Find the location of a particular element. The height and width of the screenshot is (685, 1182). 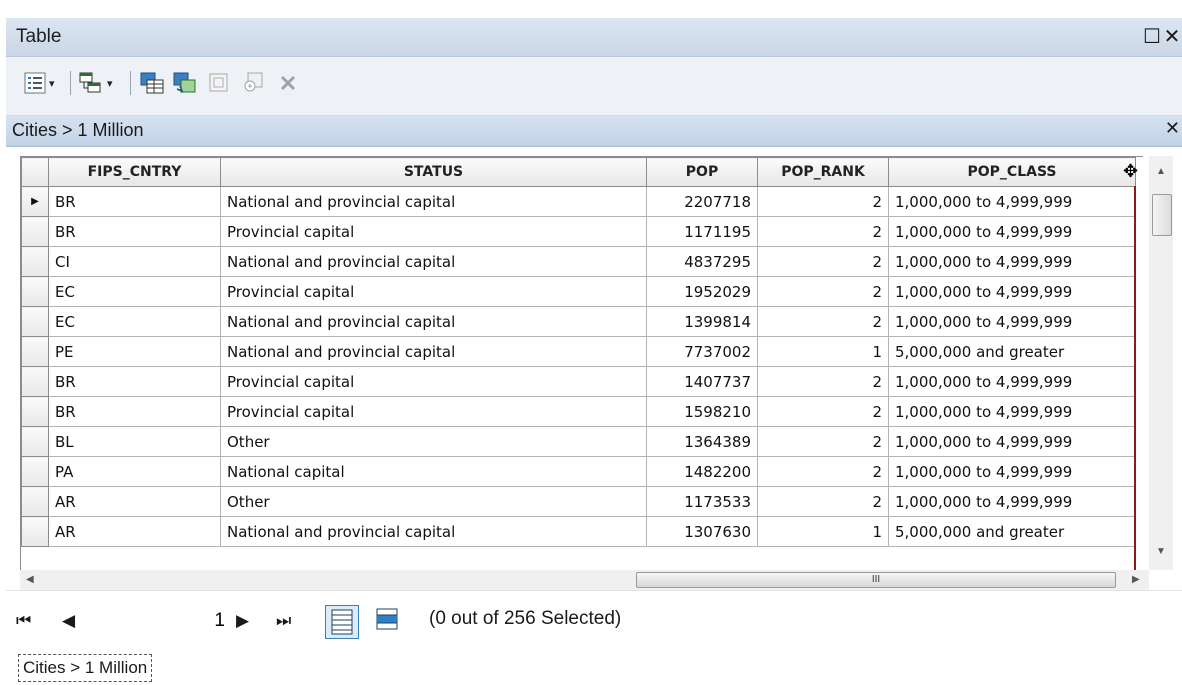

cell-pop: 2207718 is located at coordinates (702, 201).